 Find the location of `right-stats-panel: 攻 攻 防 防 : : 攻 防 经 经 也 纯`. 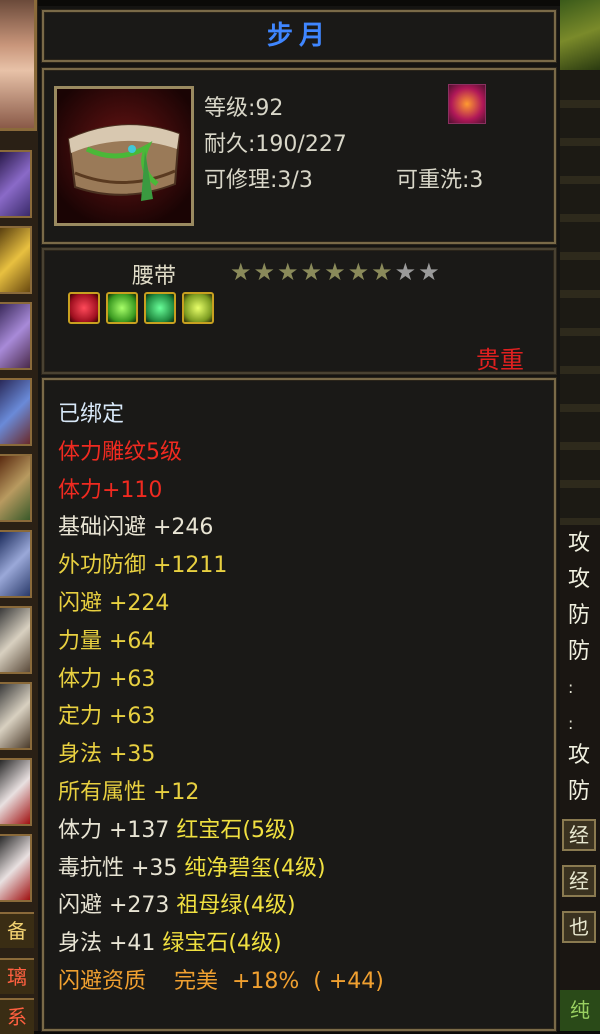

right-stats-panel: 攻 攻 防 防 : : 攻 防 经 经 也 纯 is located at coordinates (580, 515).